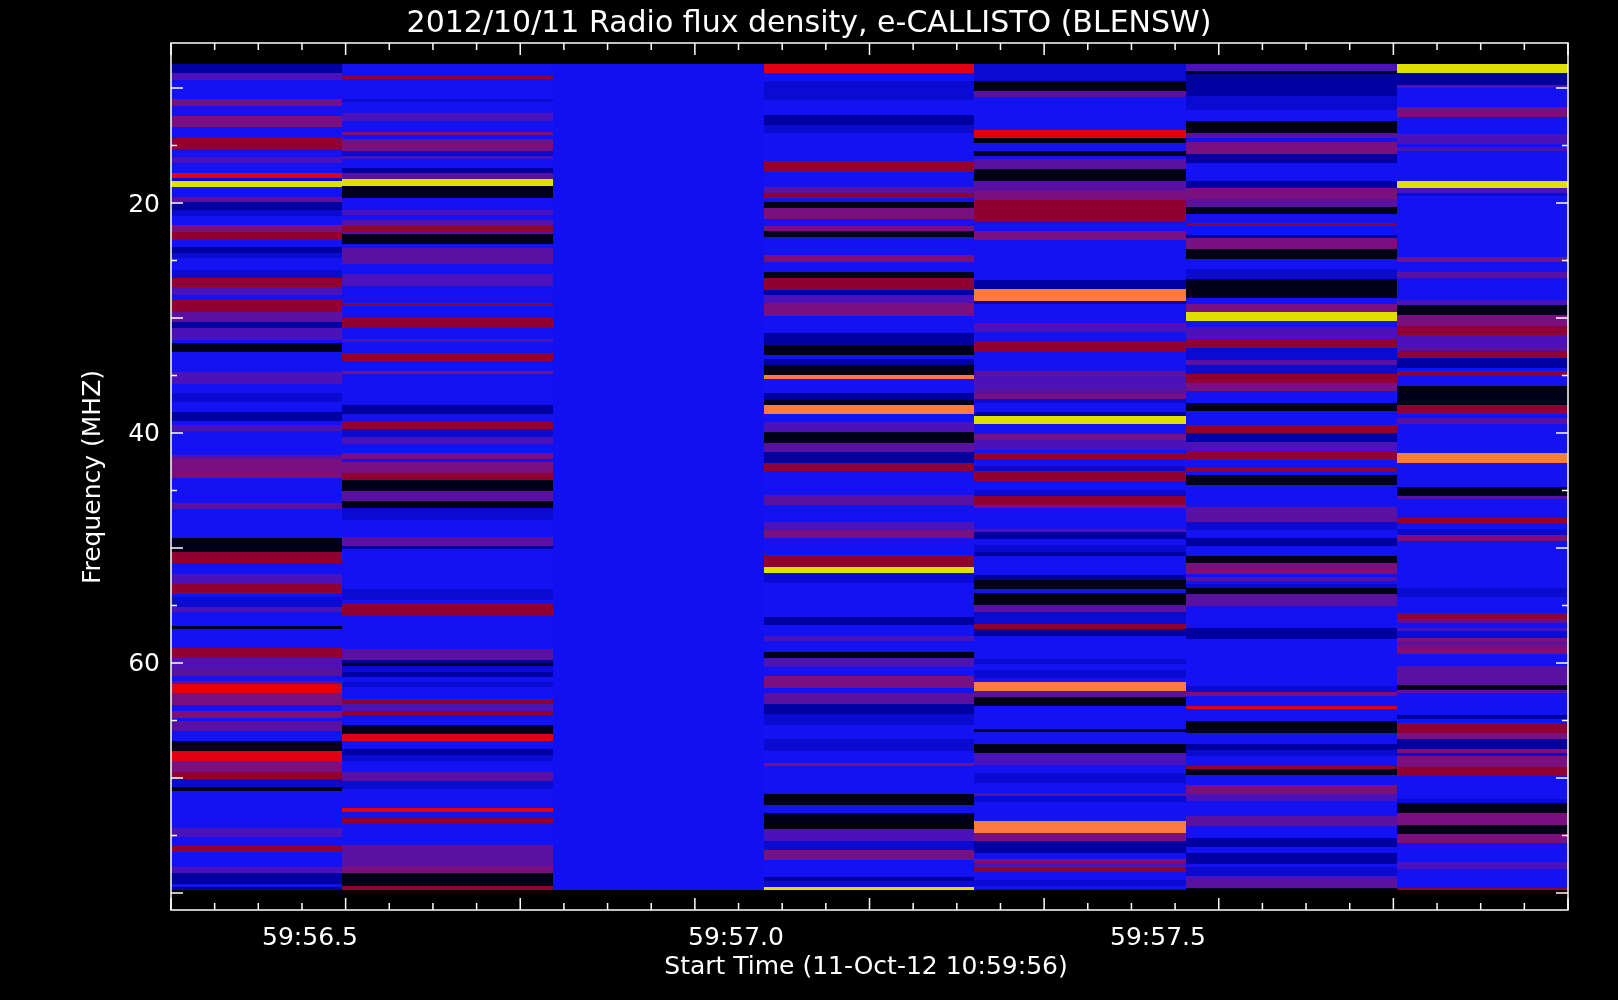 This screenshot has height=1000, width=1618. Describe the element at coordinates (736, 936) in the screenshot. I see `x-tick-label: 59:57.0` at that location.